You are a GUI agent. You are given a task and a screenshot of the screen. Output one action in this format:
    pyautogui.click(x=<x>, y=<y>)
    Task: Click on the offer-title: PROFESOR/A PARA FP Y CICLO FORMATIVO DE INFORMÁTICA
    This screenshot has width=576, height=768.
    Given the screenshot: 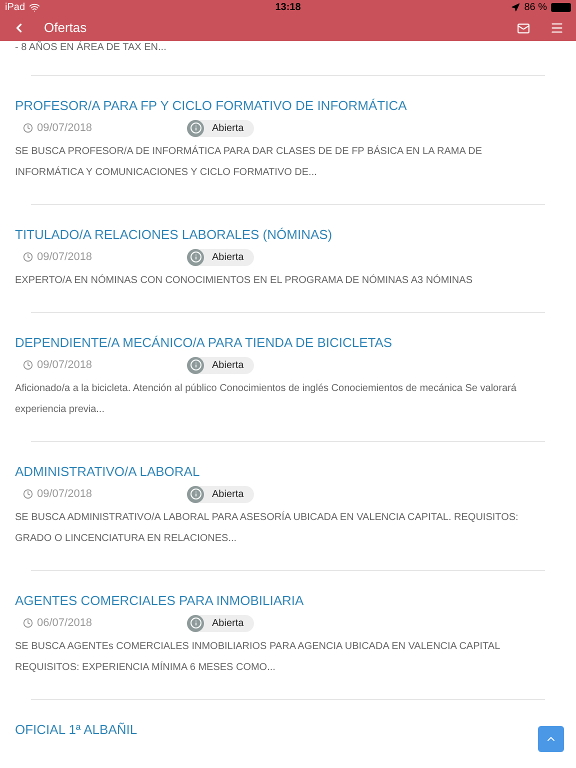 What is the action you would take?
    pyautogui.click(x=211, y=106)
    